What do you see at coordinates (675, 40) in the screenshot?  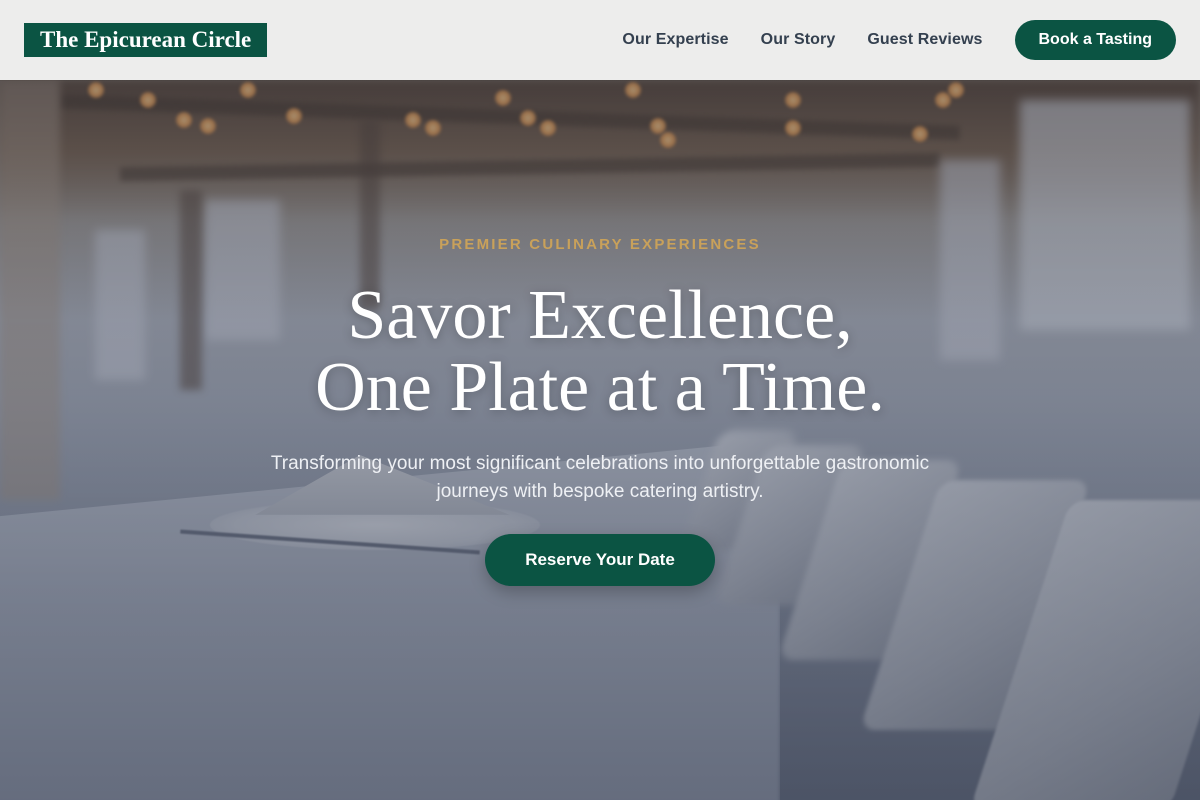 I see `nav-link-our-expertise: Our Expertise` at bounding box center [675, 40].